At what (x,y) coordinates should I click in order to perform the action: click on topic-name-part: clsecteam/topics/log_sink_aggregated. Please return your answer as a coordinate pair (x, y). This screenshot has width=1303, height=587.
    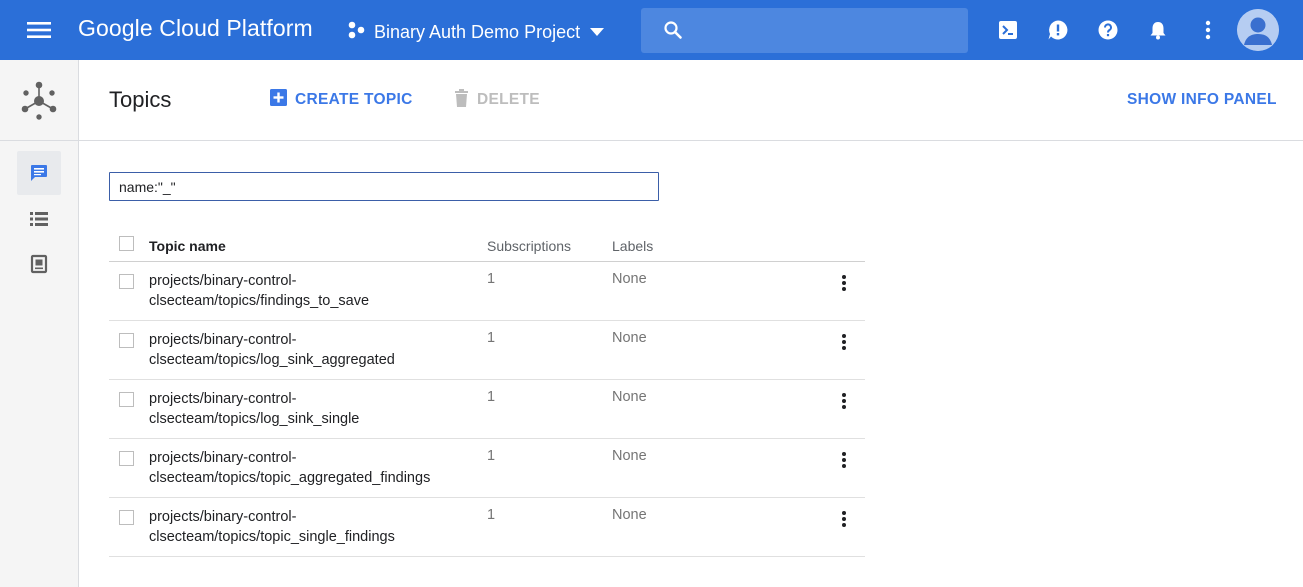
    Looking at the image, I should click on (272, 360).